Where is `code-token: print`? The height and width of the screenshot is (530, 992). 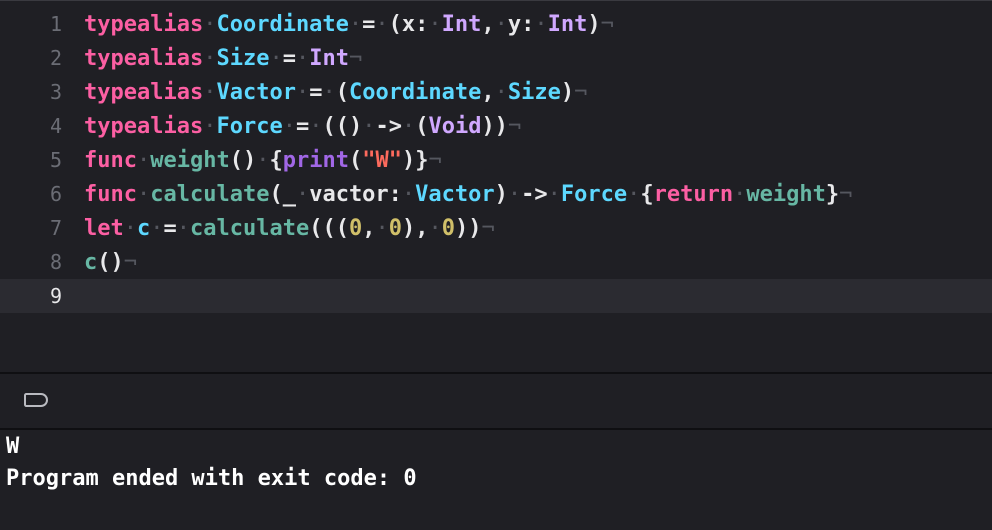
code-token: print is located at coordinates (315, 160).